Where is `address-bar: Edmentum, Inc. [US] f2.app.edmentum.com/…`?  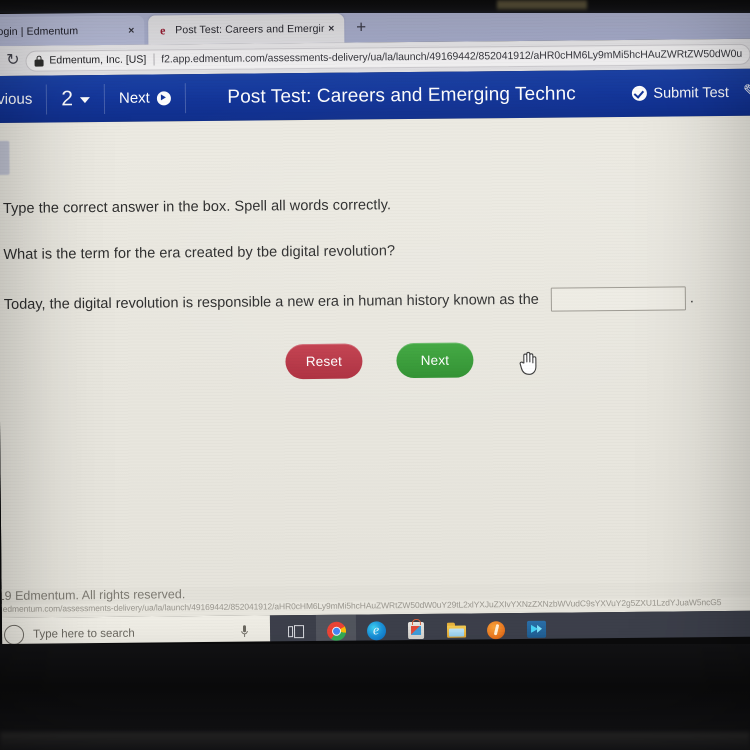
address-bar: Edmentum, Inc. [US] f2.app.edmentum.com/… is located at coordinates (387, 57).